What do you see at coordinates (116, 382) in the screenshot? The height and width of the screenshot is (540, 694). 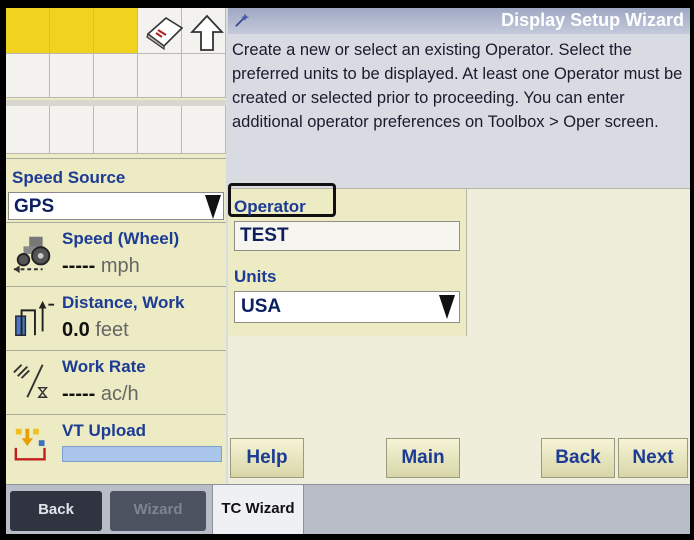 I see `work-rate-panel: Work Rate ----- ac/h` at bounding box center [116, 382].